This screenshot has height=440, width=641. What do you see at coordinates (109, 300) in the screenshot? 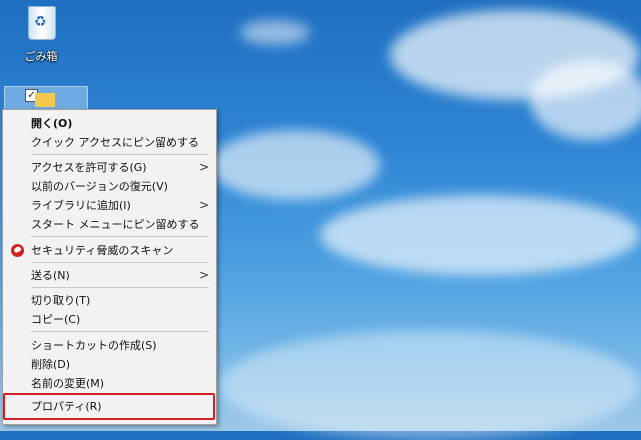
I see `menu-item-cut: 切り取り(T)` at bounding box center [109, 300].